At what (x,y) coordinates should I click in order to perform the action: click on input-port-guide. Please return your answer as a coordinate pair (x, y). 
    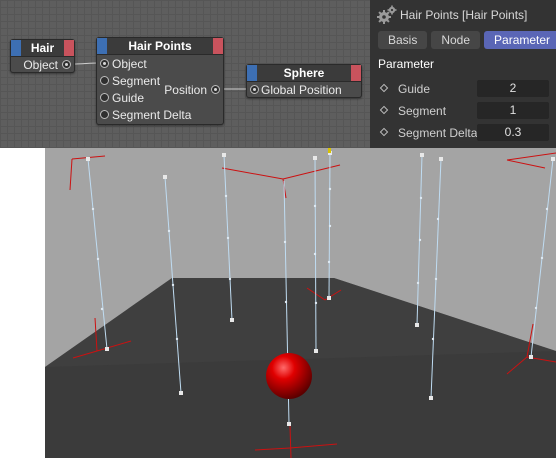
    Looking at the image, I should click on (104, 97).